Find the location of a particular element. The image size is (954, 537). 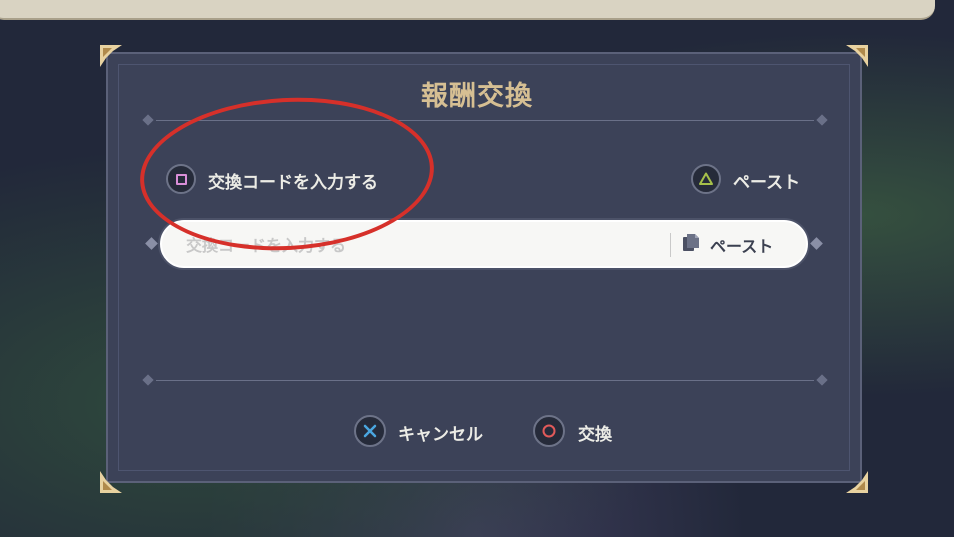

paste-button-label: ペースト is located at coordinates (742, 246).